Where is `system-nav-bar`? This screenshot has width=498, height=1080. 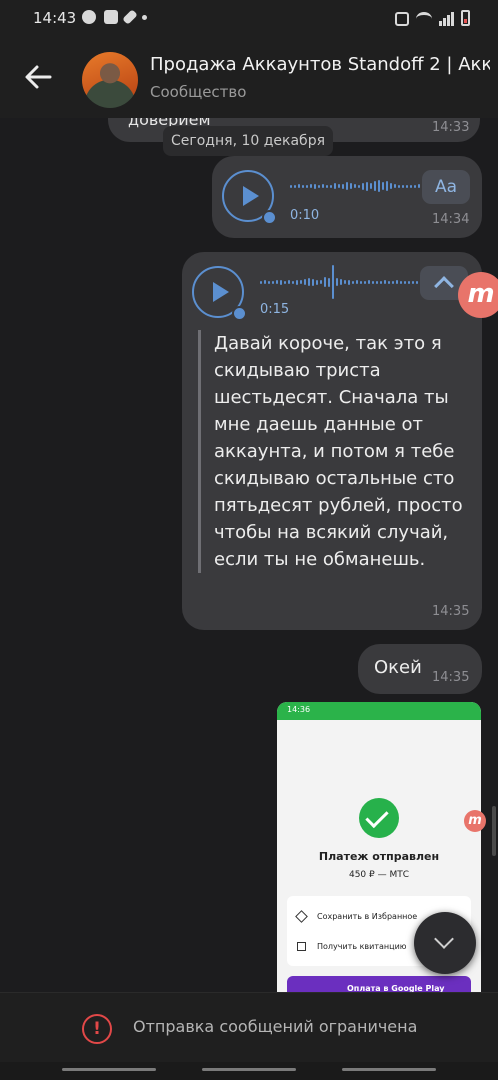
system-nav-bar is located at coordinates (249, 1071).